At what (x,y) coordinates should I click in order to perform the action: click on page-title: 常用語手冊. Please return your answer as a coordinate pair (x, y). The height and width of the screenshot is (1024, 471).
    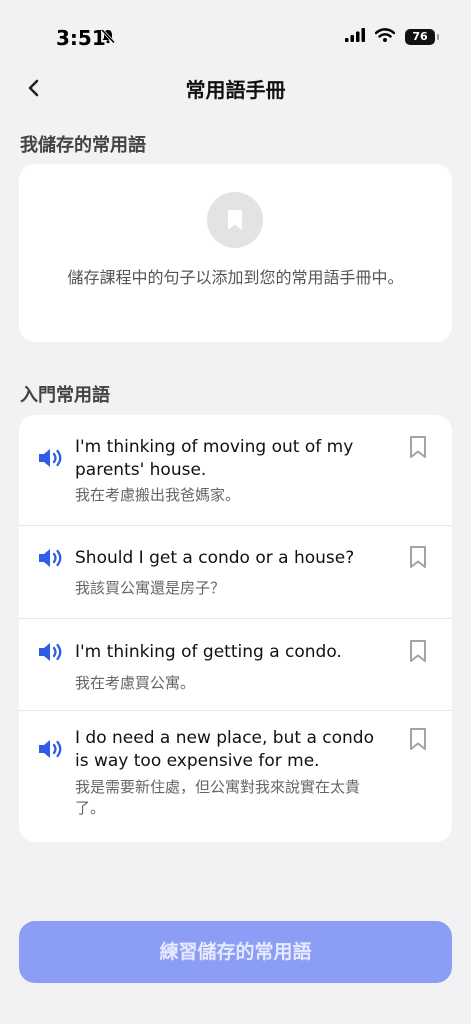
    Looking at the image, I should click on (235, 90).